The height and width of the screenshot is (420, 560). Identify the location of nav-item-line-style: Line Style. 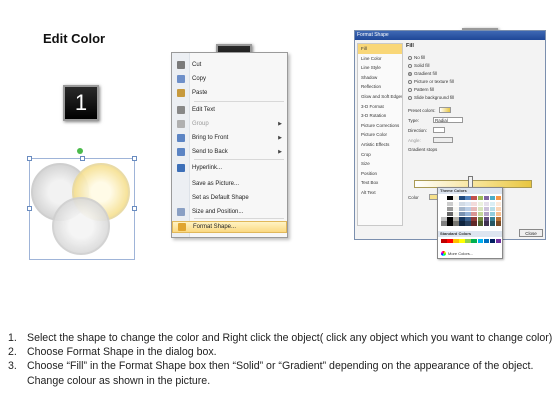
(380, 68).